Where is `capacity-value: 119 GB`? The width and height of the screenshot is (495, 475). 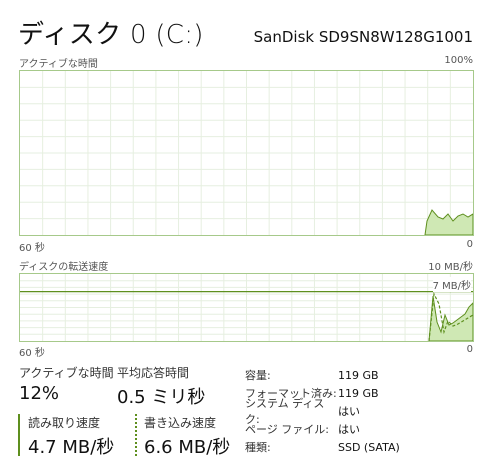
capacity-value: 119 GB is located at coordinates (358, 375).